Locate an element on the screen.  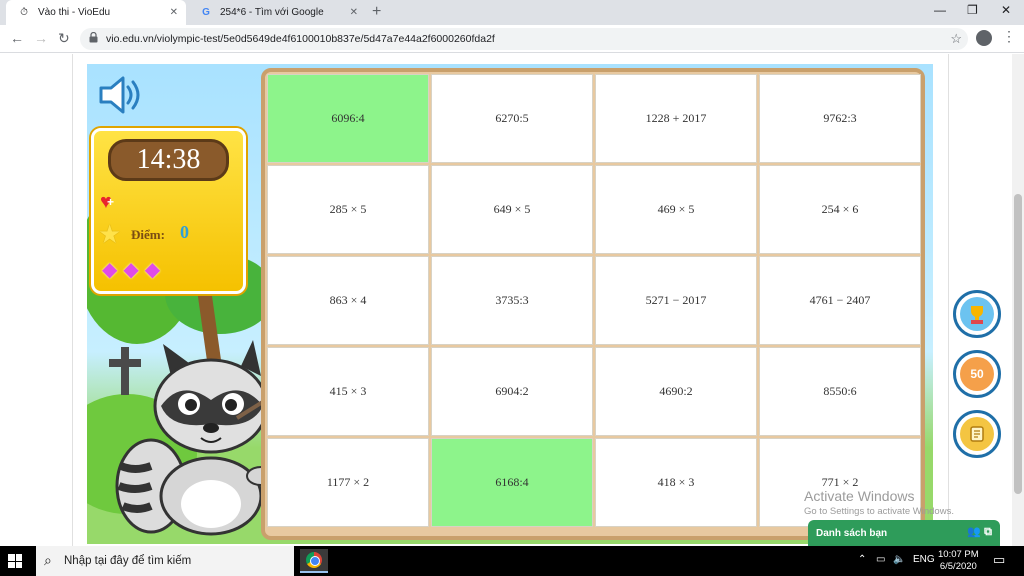
tab-google-search: G 254*6 - Tìm với Google ✕ is located at coordinates (277, 12).